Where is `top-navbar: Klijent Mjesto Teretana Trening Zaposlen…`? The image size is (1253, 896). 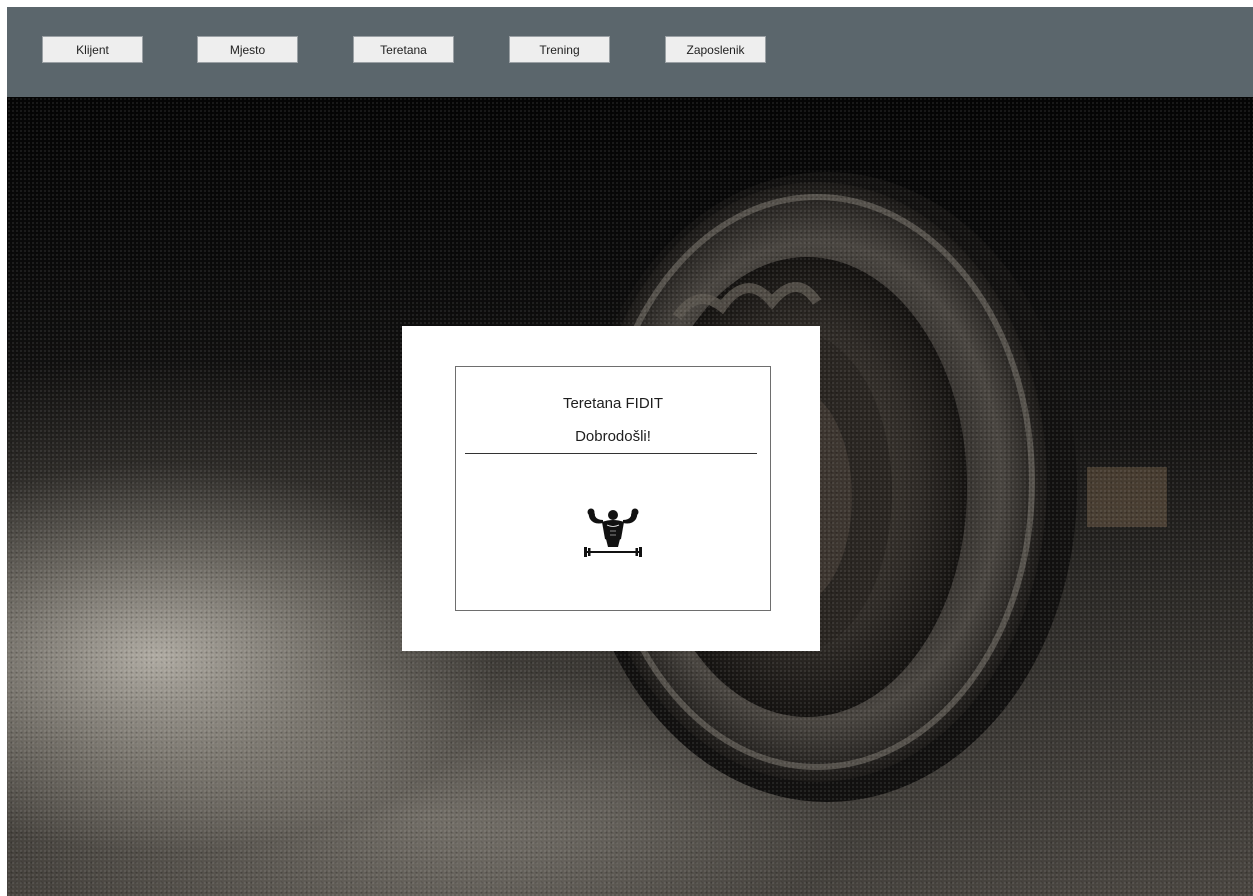
top-navbar: Klijent Mjesto Teretana Trening Zaposlen… is located at coordinates (630, 52).